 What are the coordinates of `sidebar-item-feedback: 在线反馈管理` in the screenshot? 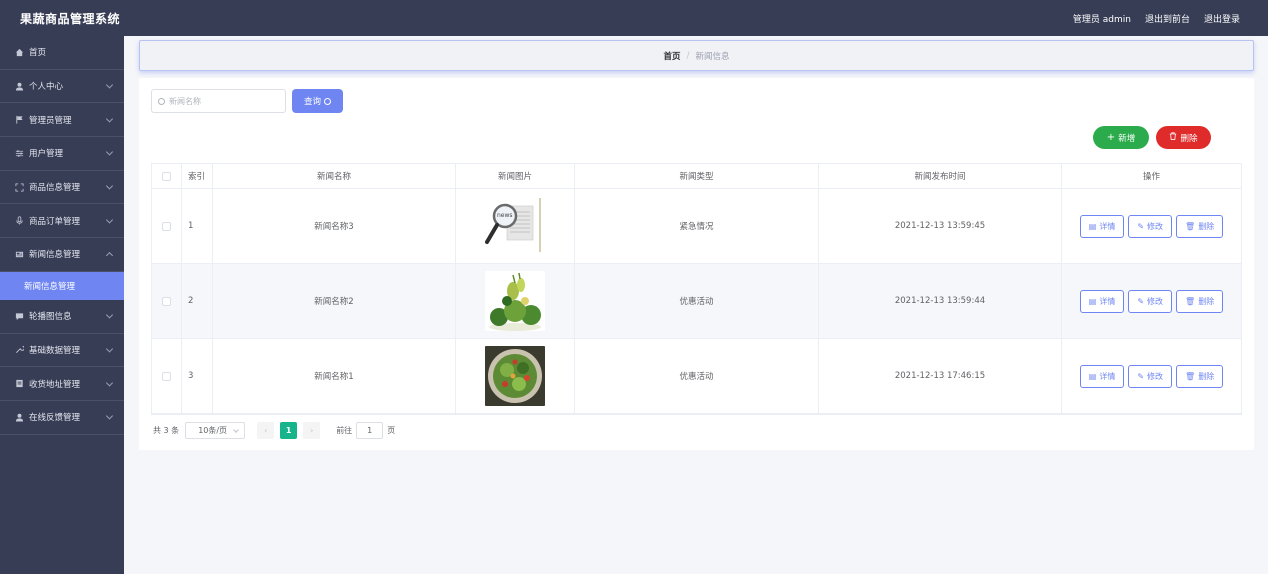 It's located at (62, 418).